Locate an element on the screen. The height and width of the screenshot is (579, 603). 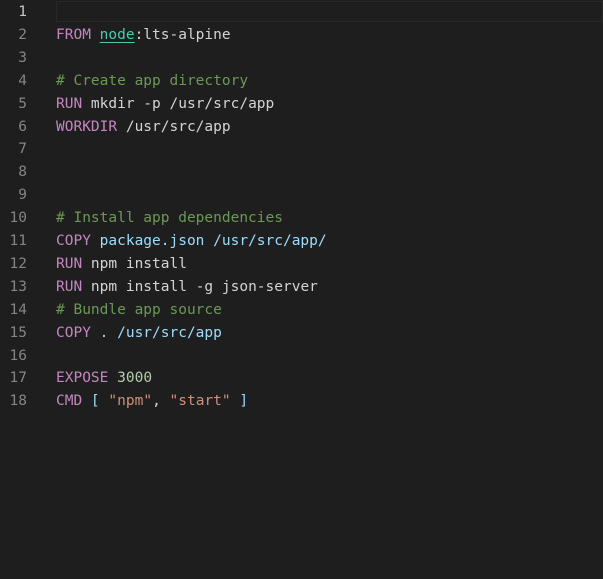
code-token: # Create app directory is located at coordinates (152, 80).